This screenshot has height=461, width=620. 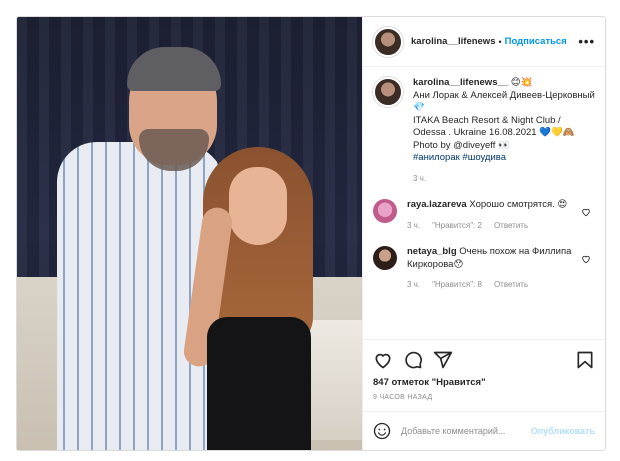 I want to click on comment-text: Хорошо смотрятся. 😍, so click(x=518, y=204).